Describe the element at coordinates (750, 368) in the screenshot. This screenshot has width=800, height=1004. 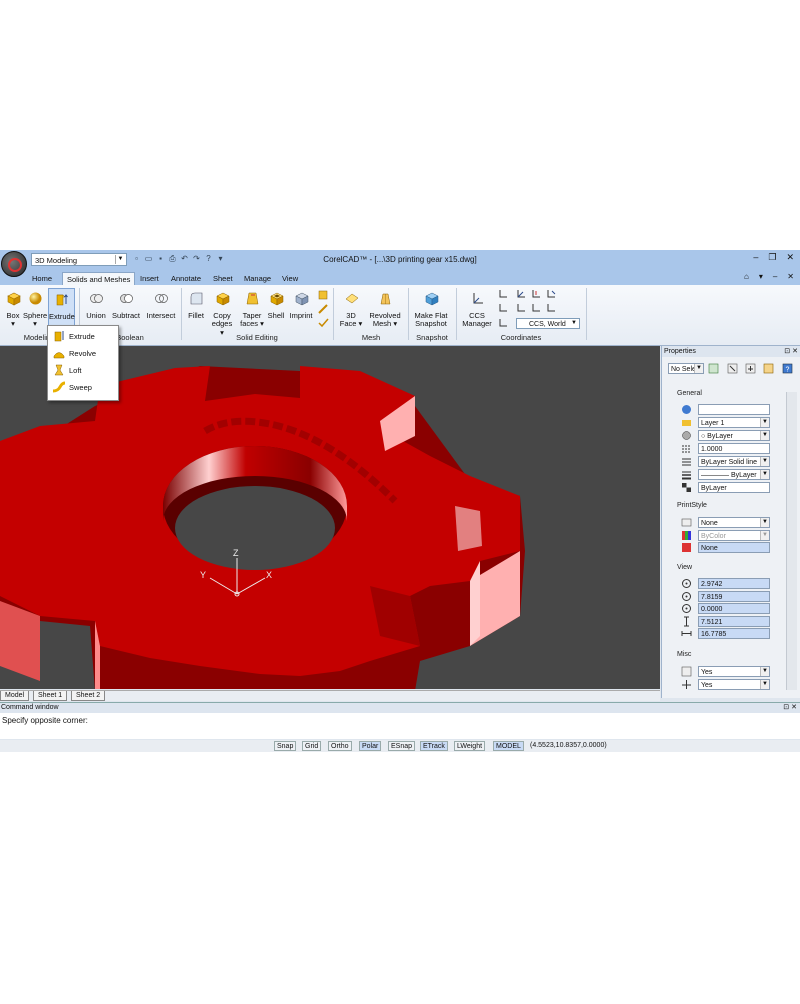
I see `toggle-pickadd-icon` at that location.